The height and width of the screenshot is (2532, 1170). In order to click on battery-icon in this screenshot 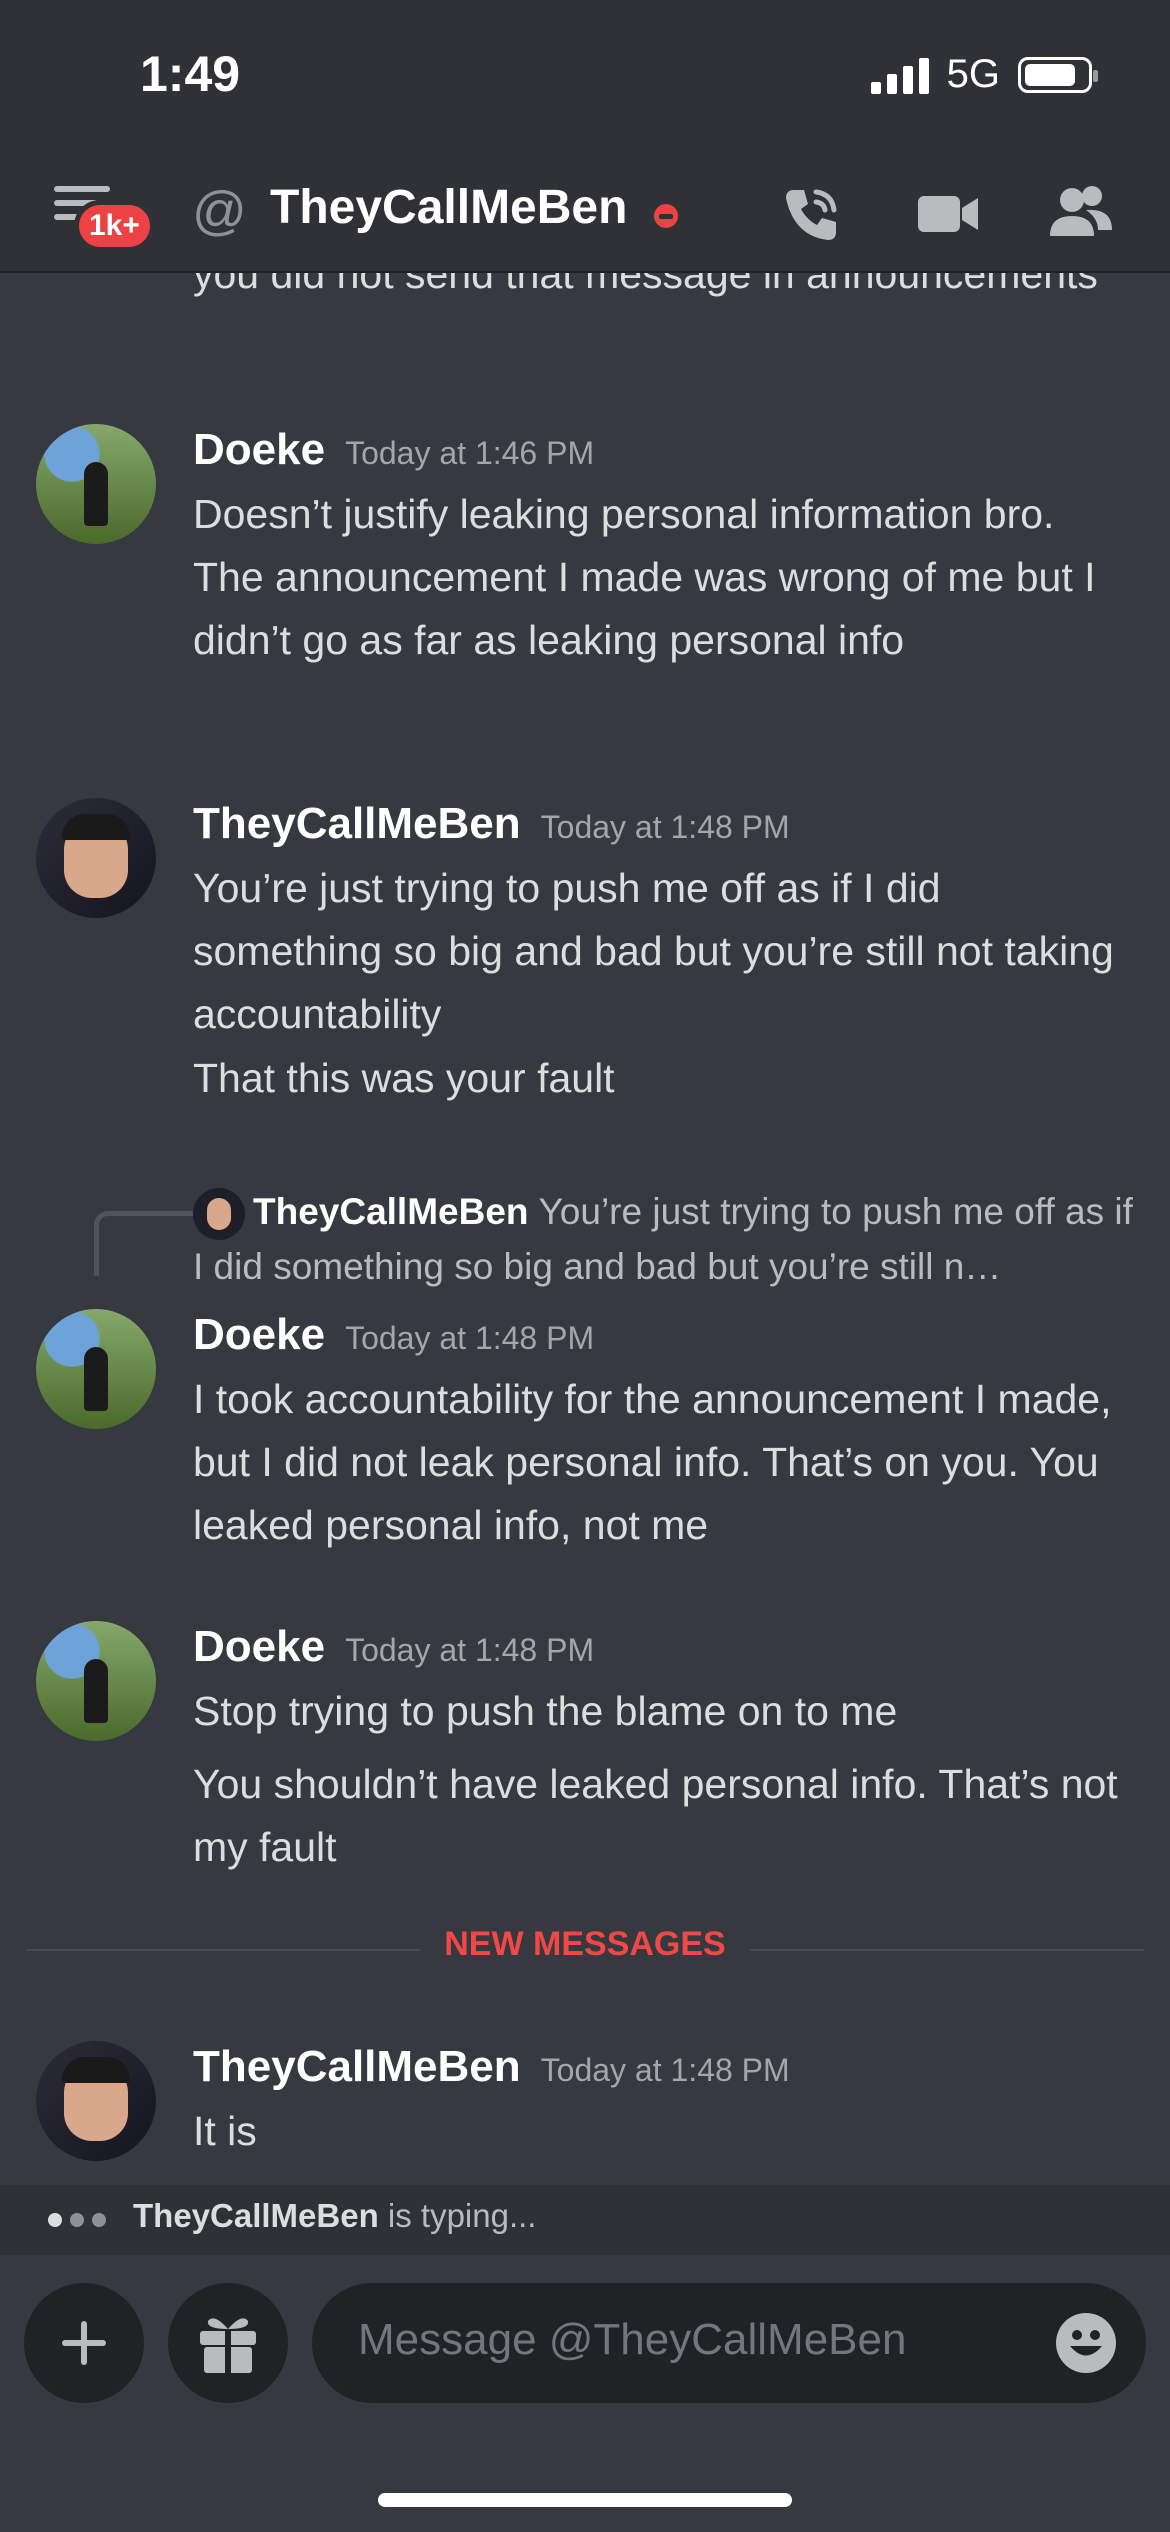, I will do `click(1058, 74)`.